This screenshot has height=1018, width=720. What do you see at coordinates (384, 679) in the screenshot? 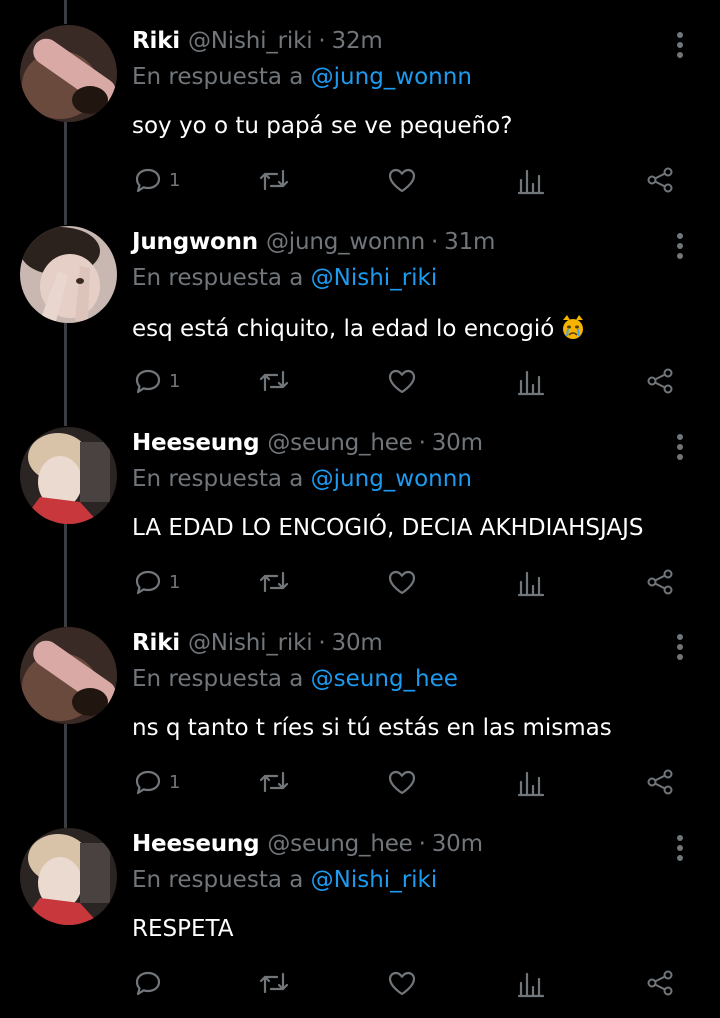
I see `reply-mention: @seung_hee` at bounding box center [384, 679].